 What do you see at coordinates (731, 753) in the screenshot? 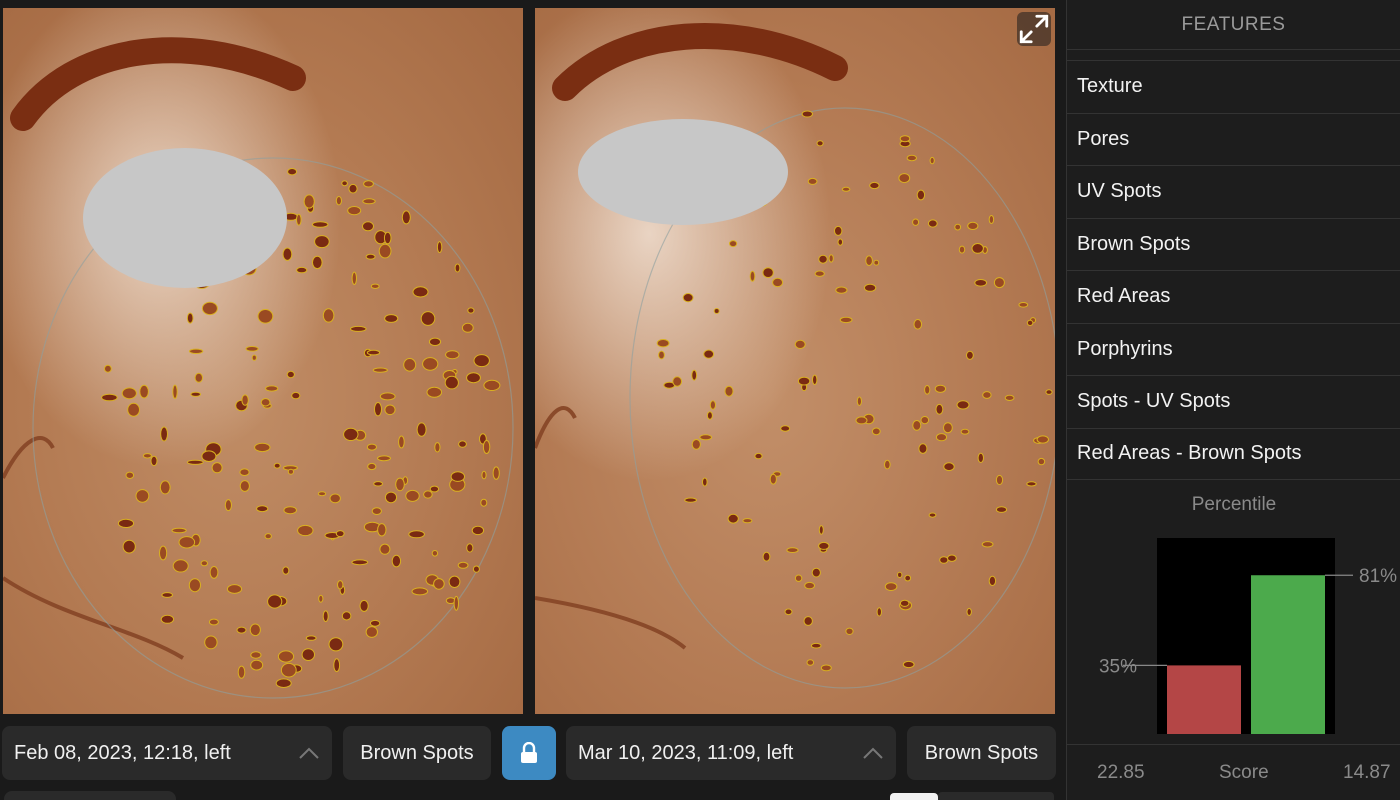
I see `right-date-selector: Mar 10, 2023, 11:09, left` at bounding box center [731, 753].